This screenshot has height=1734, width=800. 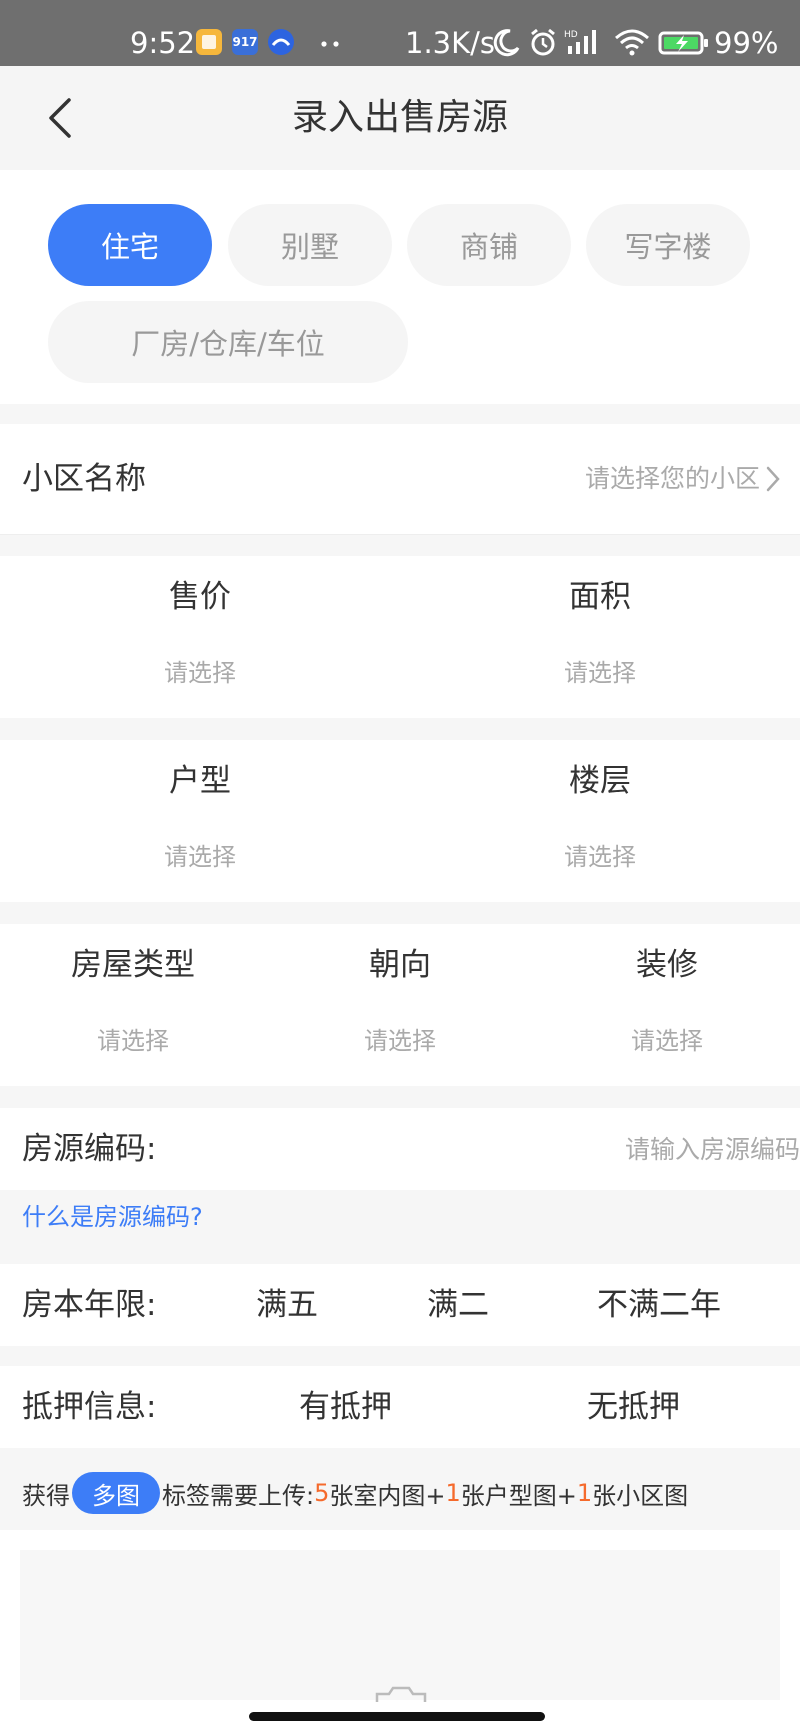 What do you see at coordinates (543, 42) in the screenshot?
I see `alarm-icon` at bounding box center [543, 42].